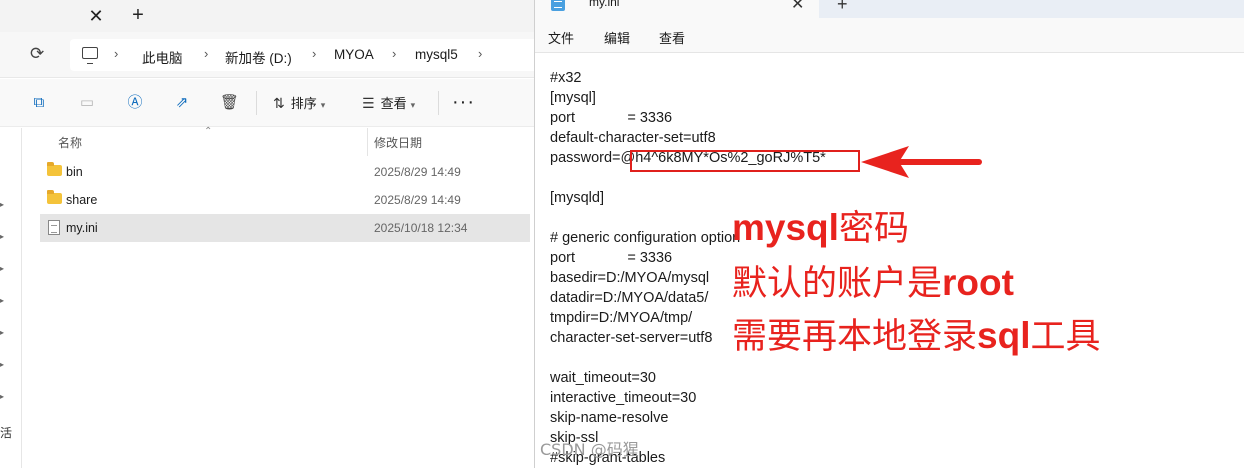  Describe the element at coordinates (604, 4) in the screenshot. I see `tab-title: my.ini` at that location.